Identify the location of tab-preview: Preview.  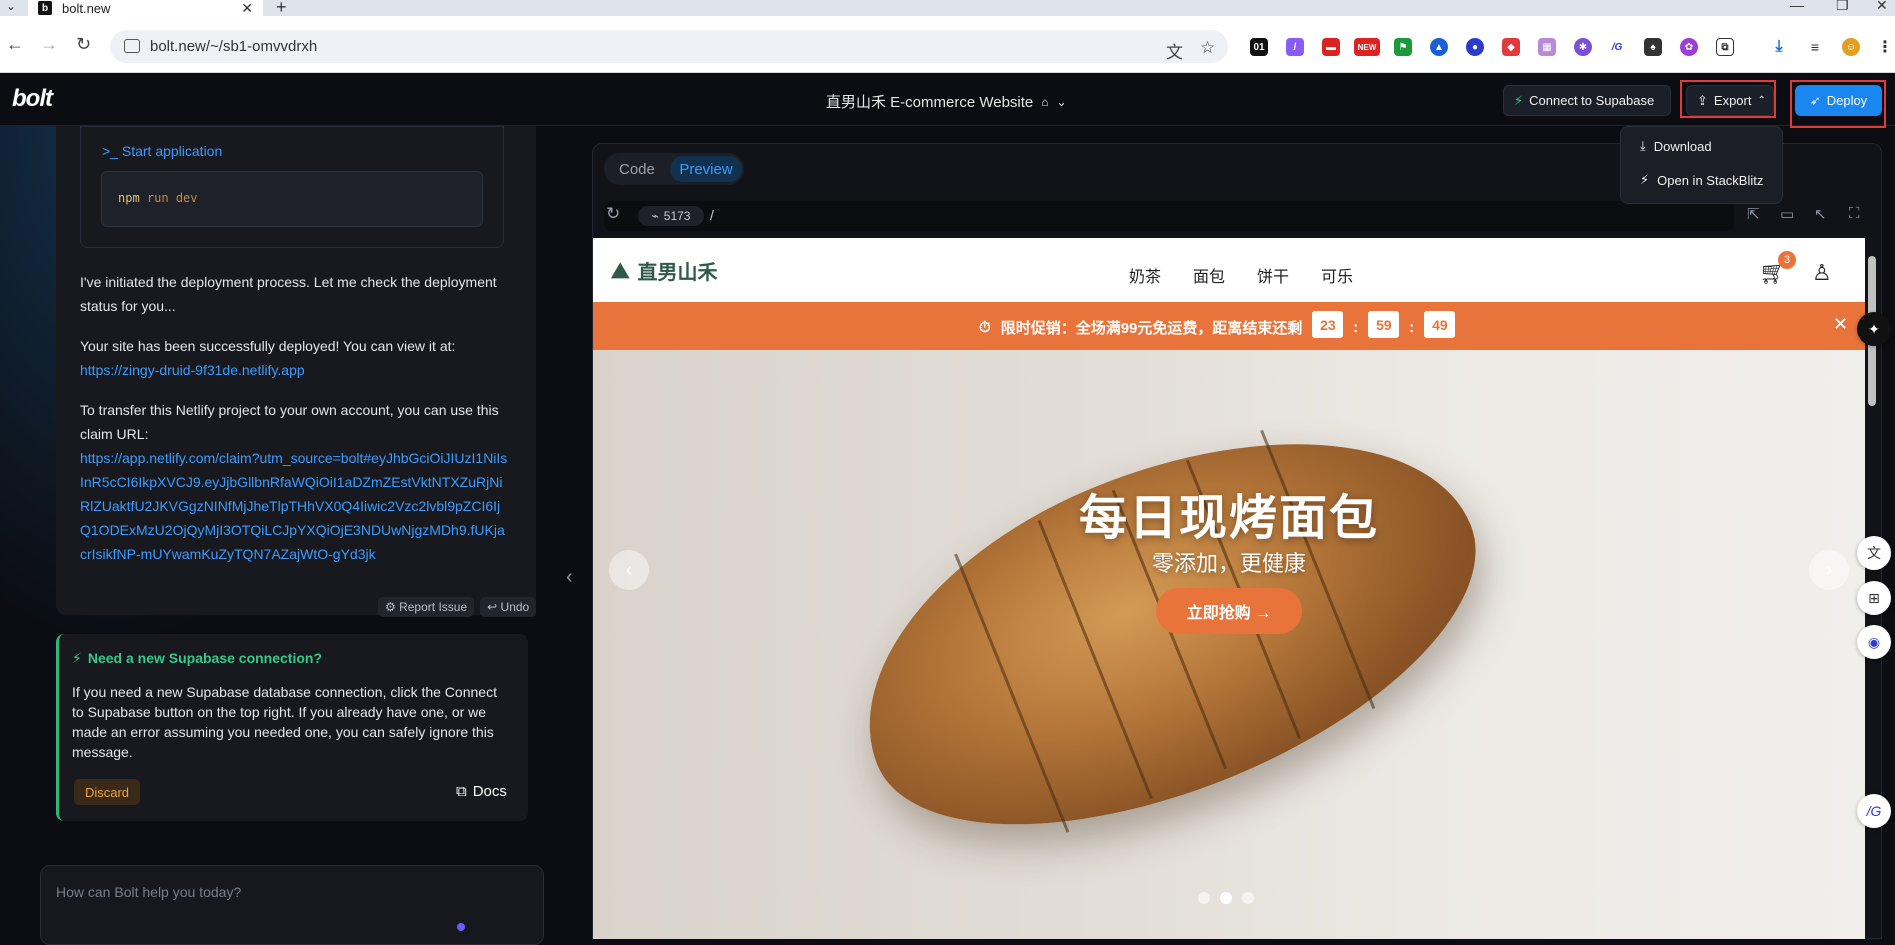
(706, 169).